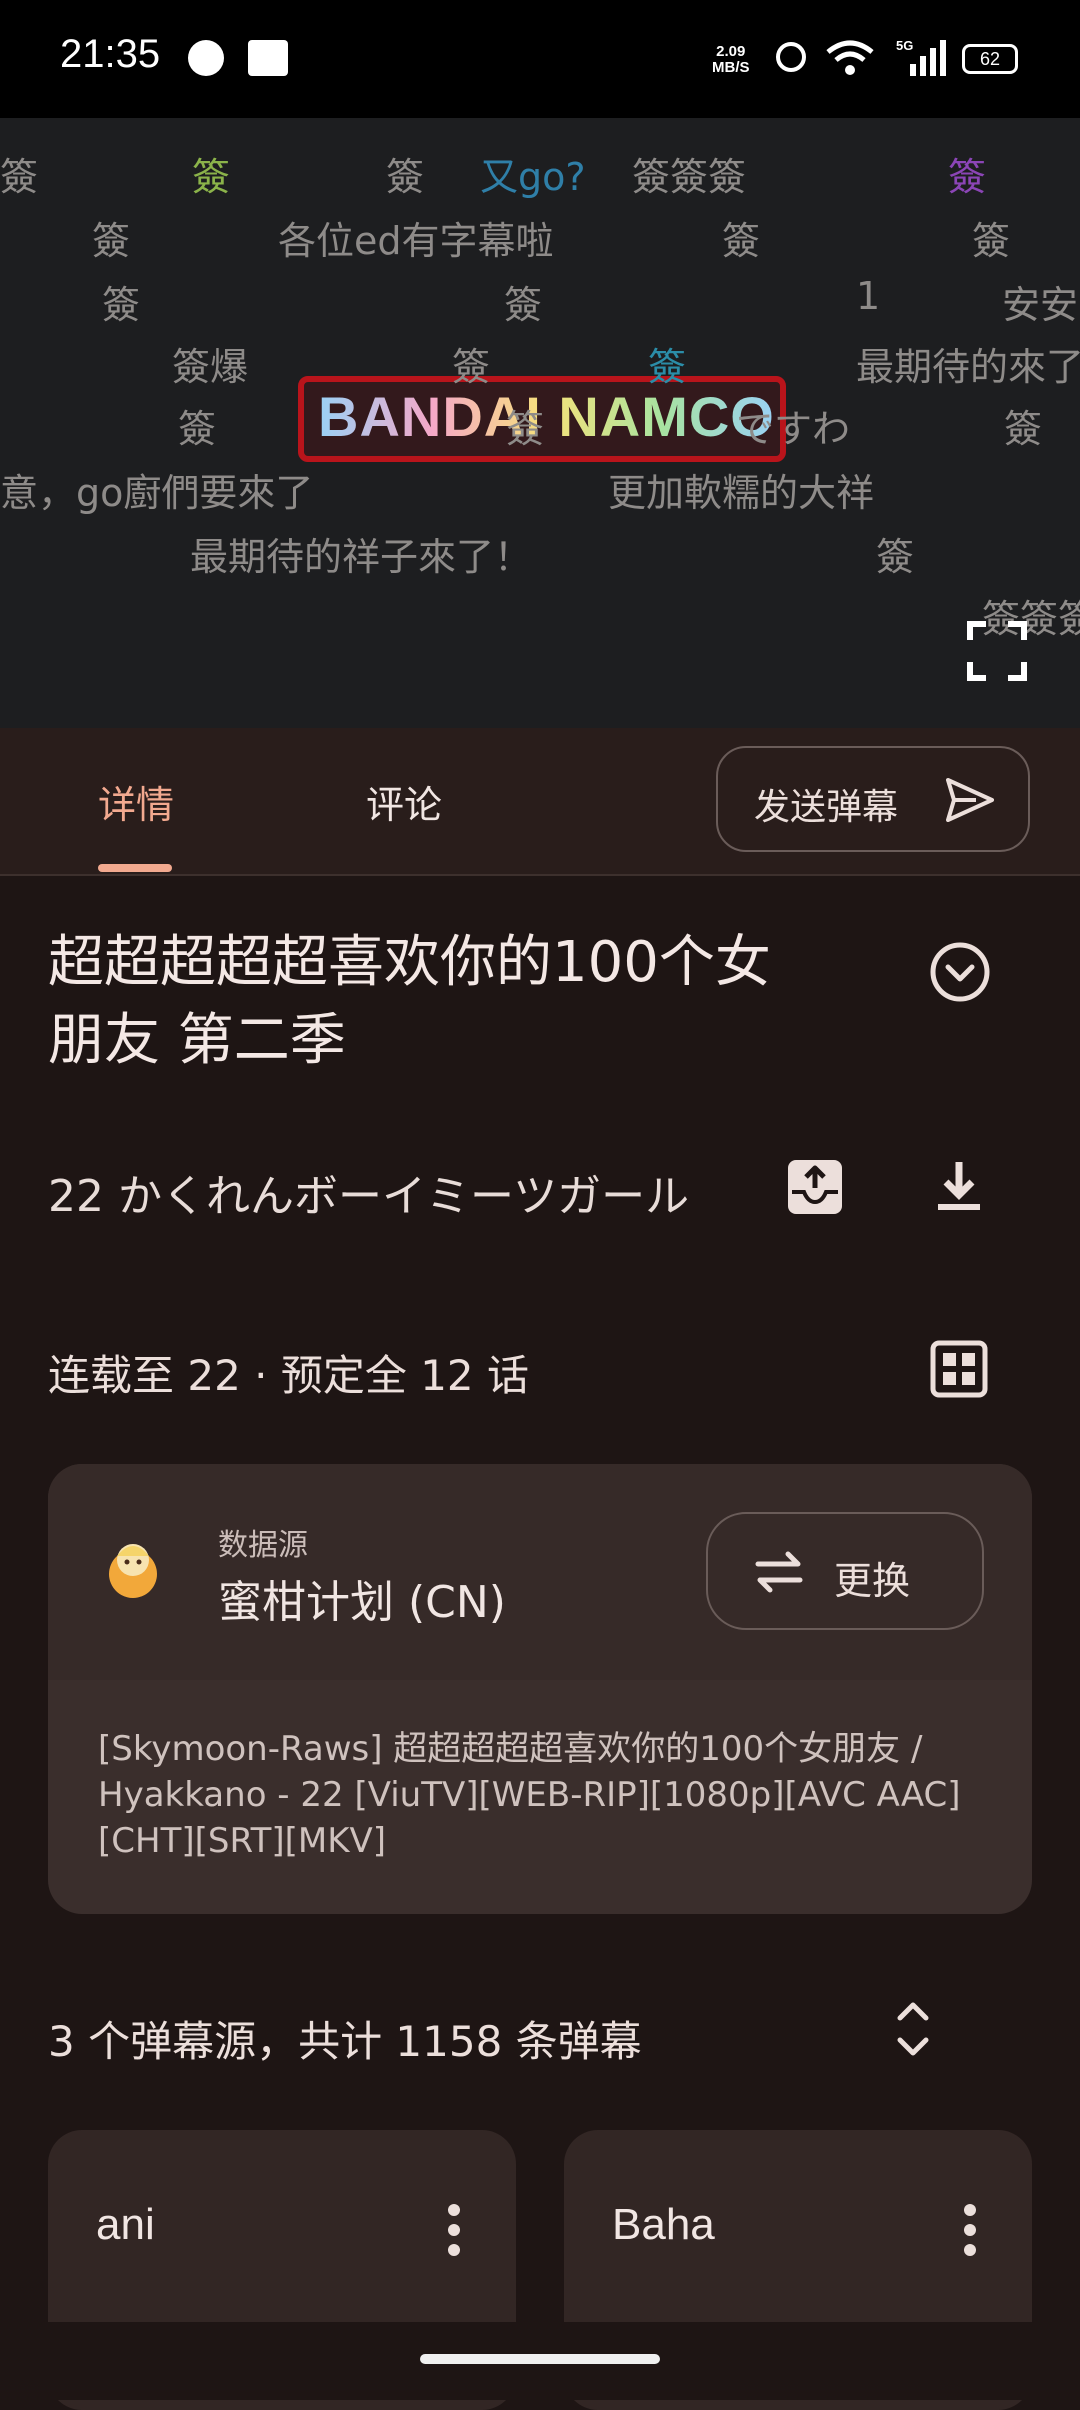 The image size is (1080, 2410). Describe the element at coordinates (288, 1375) in the screenshot. I see `serialization-status: 连载至 22 · 预定全 12 话` at that location.